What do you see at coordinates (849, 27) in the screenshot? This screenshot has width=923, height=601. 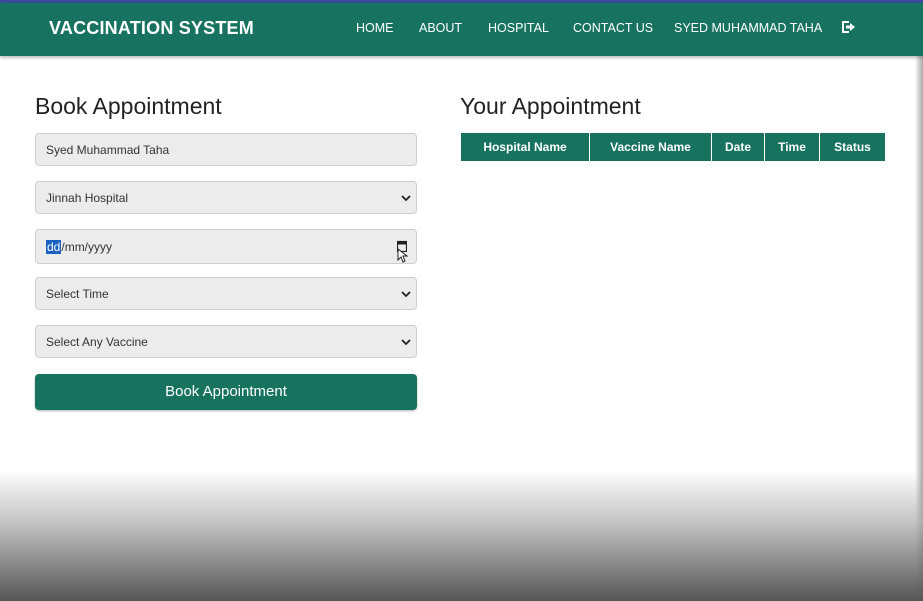 I see `sign-out-icon` at bounding box center [849, 27].